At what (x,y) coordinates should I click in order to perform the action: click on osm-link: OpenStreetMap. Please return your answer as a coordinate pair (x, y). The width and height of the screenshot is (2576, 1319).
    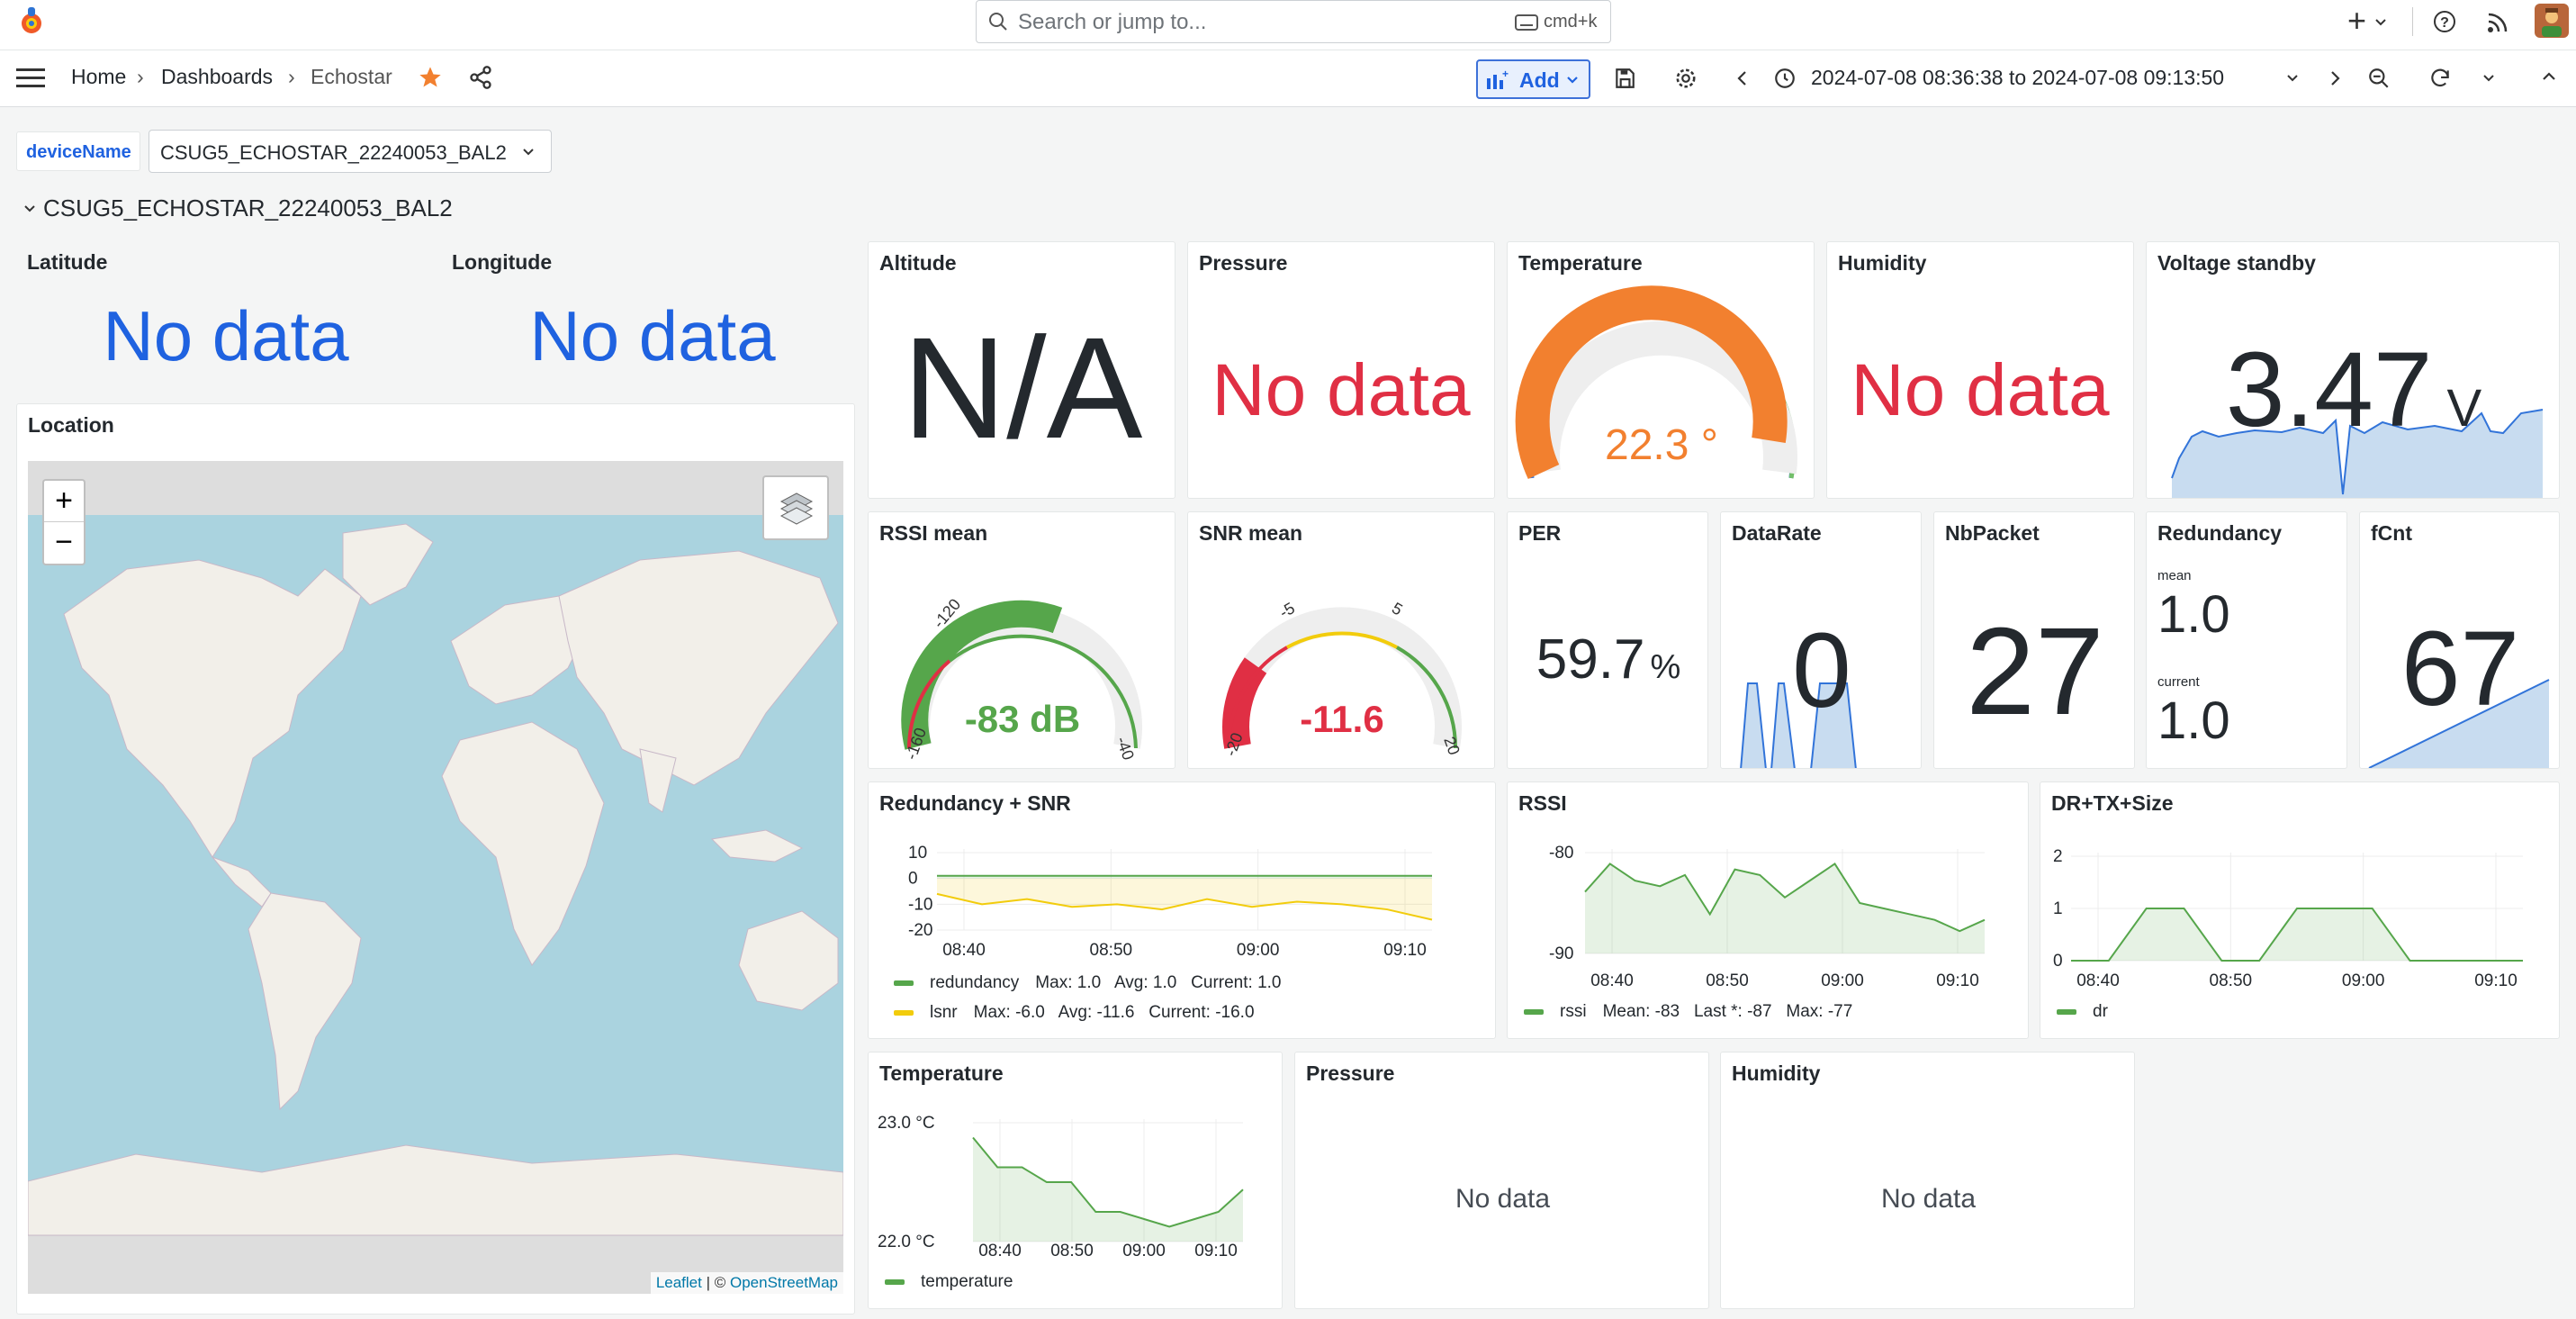
    Looking at the image, I should click on (784, 1282).